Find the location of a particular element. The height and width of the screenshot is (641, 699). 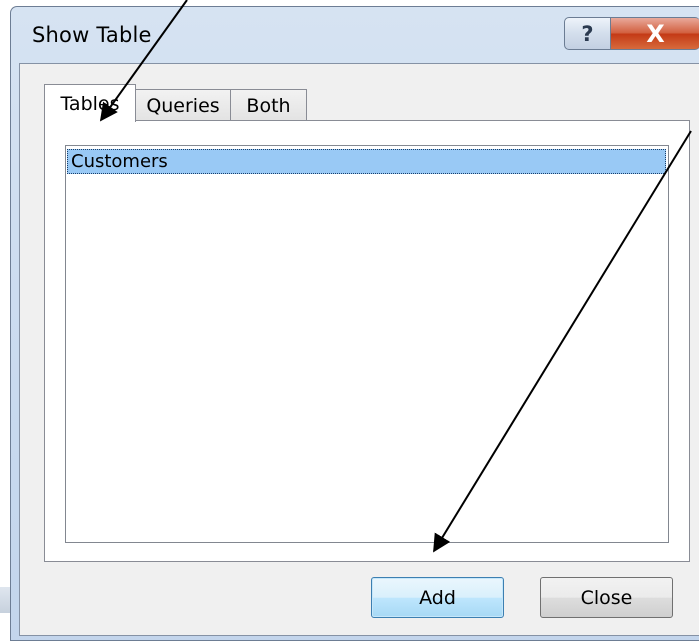

close-window-button: X is located at coordinates (654, 33).